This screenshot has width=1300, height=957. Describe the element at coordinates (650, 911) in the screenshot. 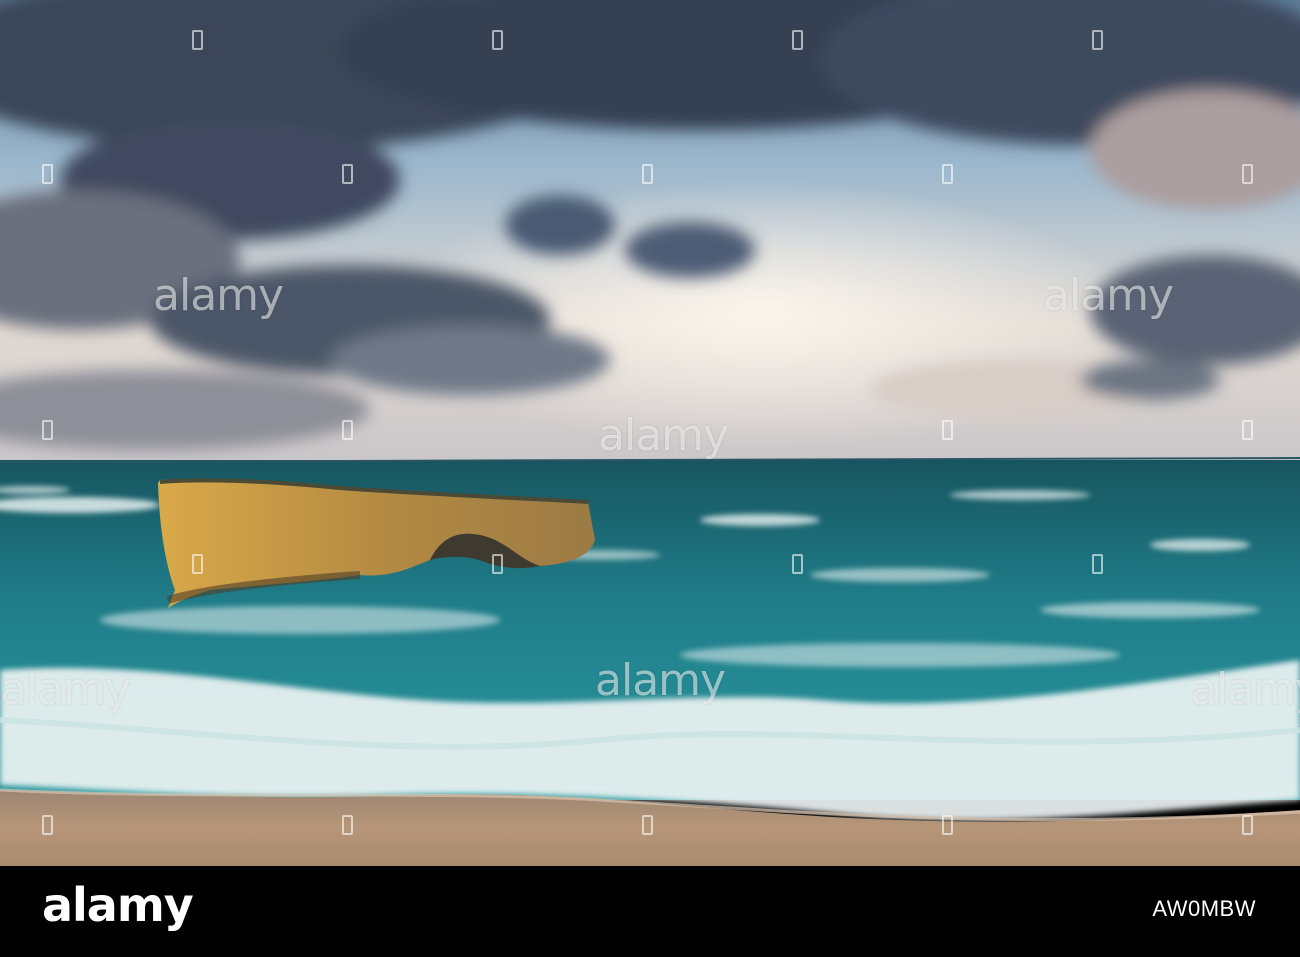

I see `footer-bar` at that location.